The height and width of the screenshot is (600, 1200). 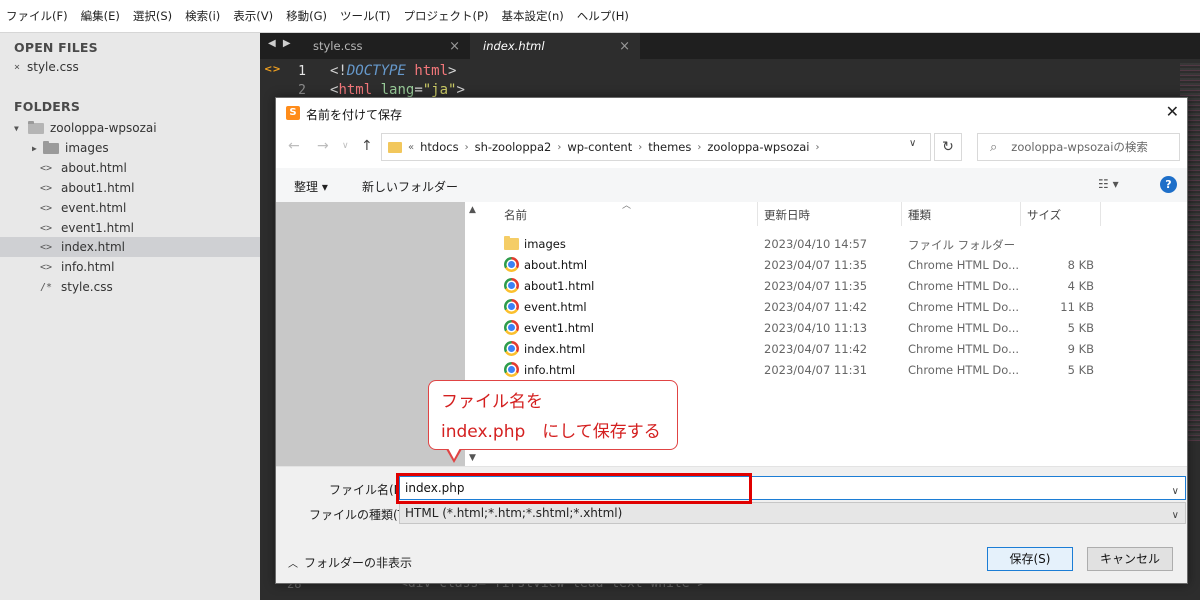 I want to click on tab-style-css: style.css ×, so click(x=385, y=46).